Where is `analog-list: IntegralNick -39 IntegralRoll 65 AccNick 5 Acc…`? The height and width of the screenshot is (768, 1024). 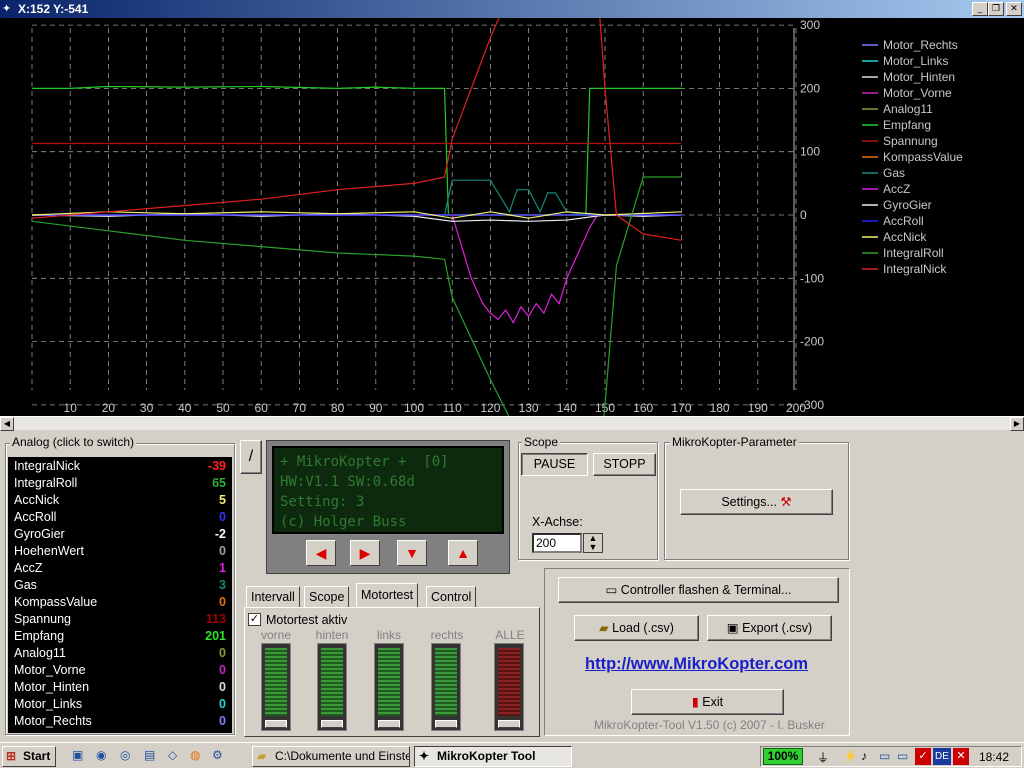
analog-list: IntegralNick -39 IntegralRoll 65 AccNick 5 Acc… is located at coordinates (120, 595).